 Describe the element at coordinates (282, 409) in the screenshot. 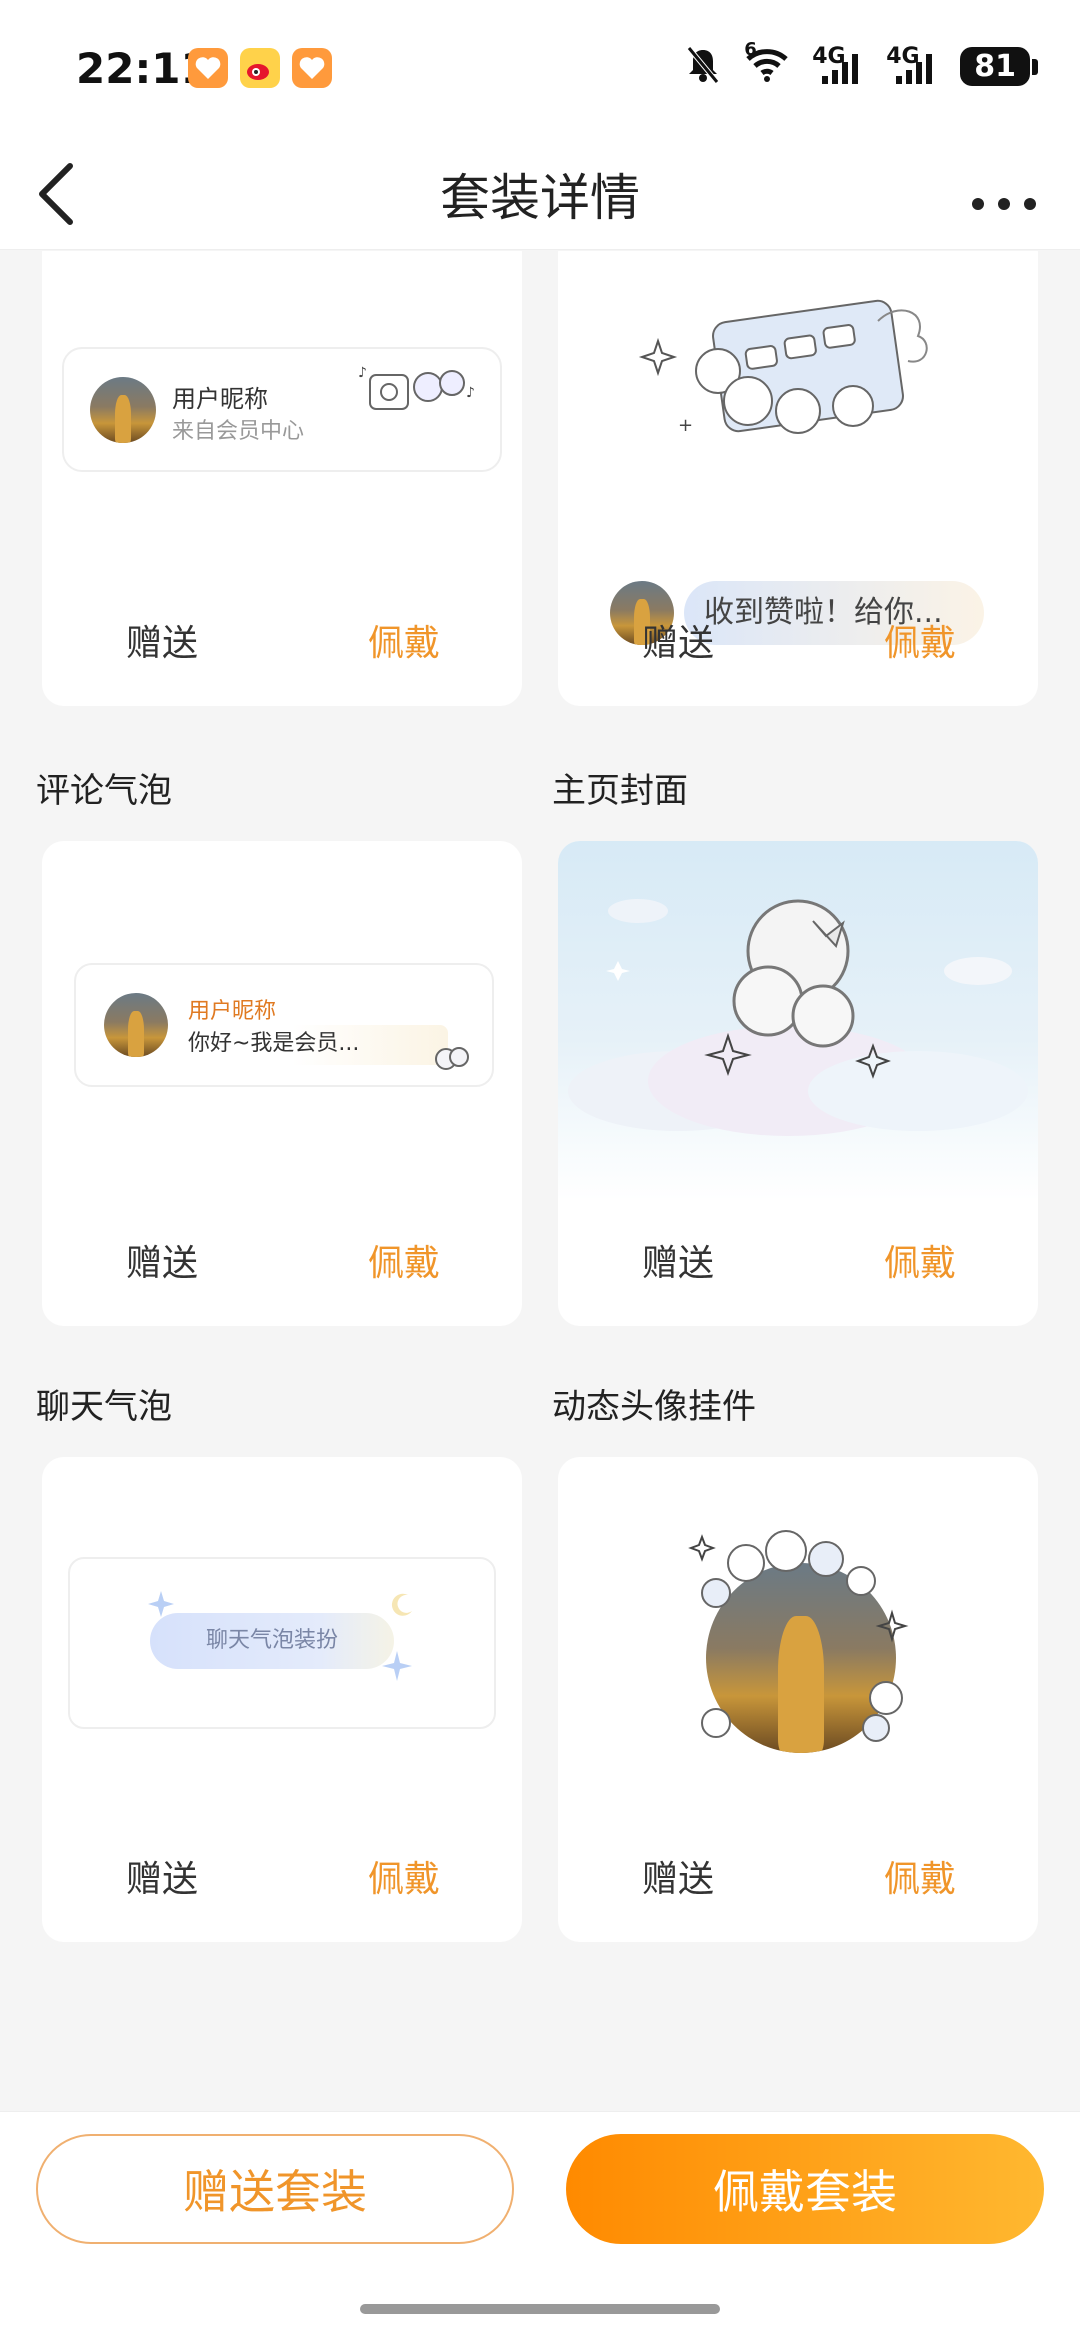

I see `profile-card-preview: 用户昵称 来自会员中心 ♪ ♪` at that location.